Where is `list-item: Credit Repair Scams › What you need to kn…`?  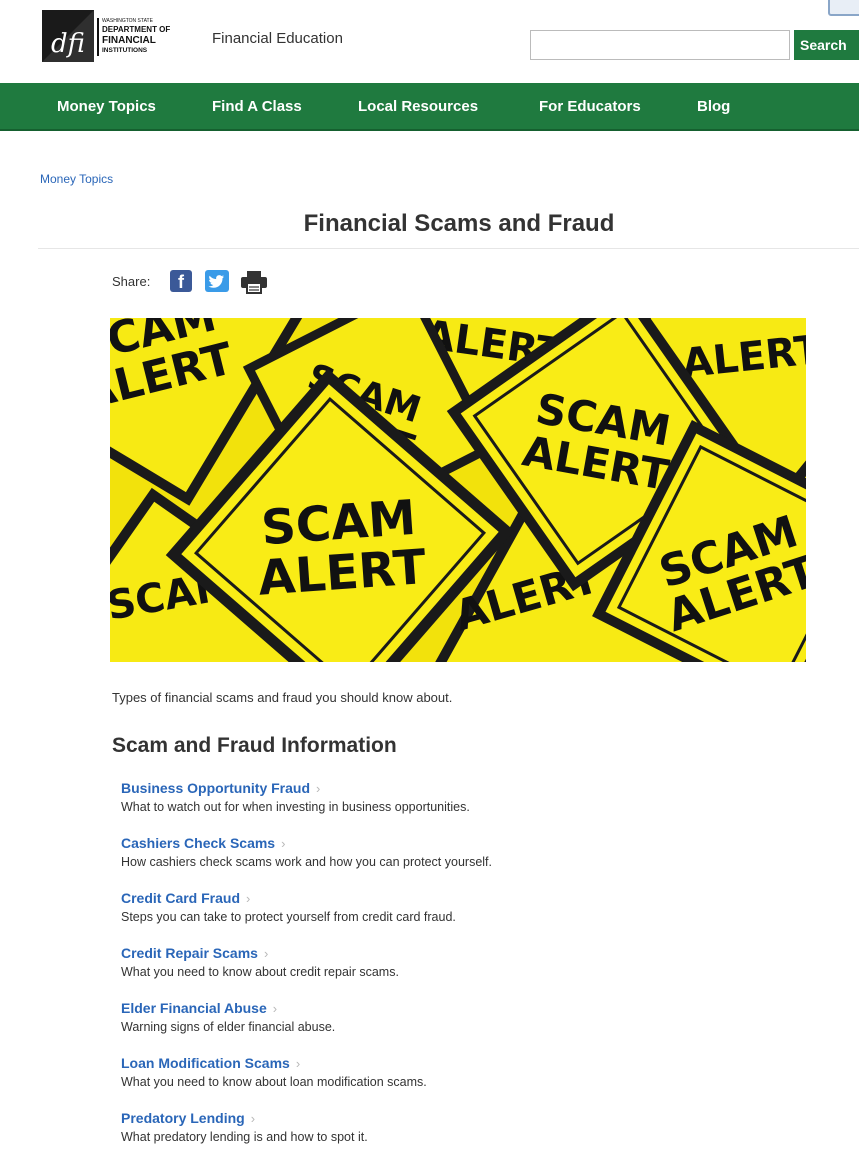
list-item: Credit Repair Scams › What you need to kn… is located at coordinates (471, 972).